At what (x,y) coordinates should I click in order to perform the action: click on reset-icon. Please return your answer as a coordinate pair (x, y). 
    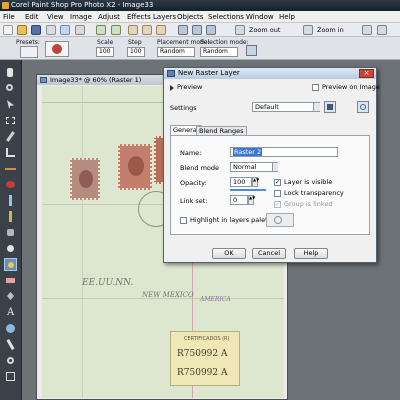
    Looking at the image, I should click on (363, 107).